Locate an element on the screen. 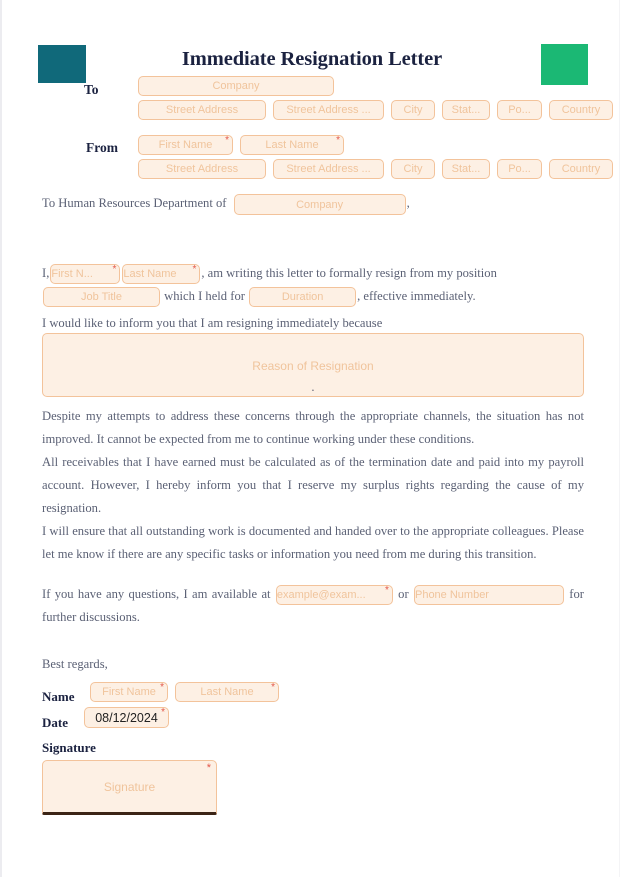 The height and width of the screenshot is (877, 620). date-input: 08/12/2024 is located at coordinates (126, 717).